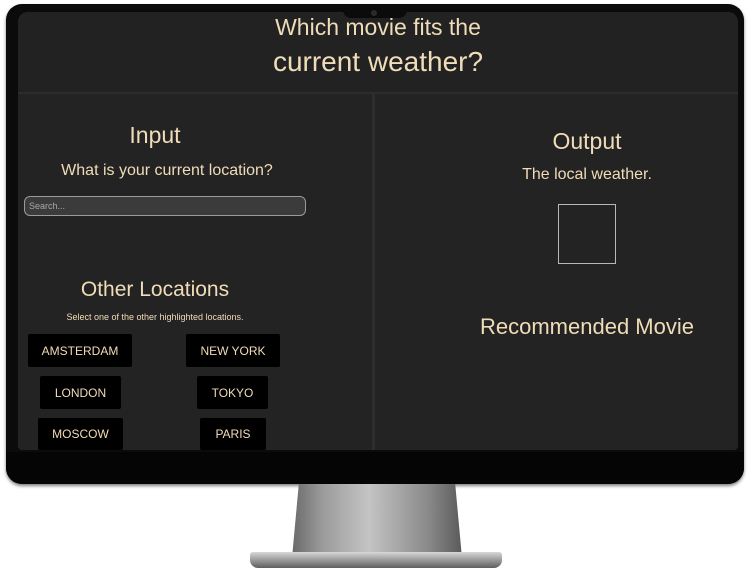 This screenshot has height=574, width=752. Describe the element at coordinates (587, 234) in the screenshot. I see `weather-icon-box` at that location.